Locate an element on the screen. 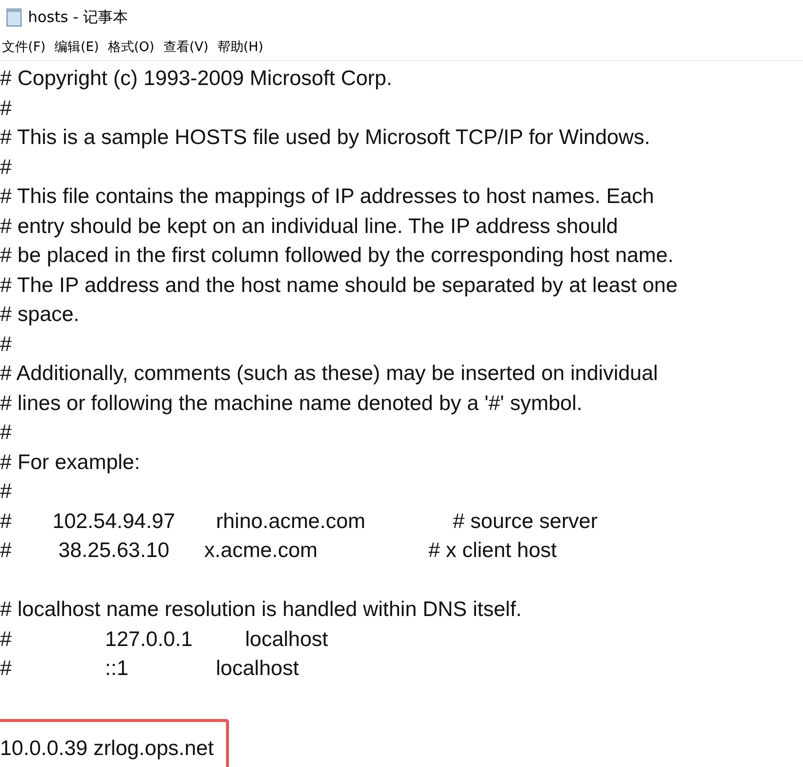 The height and width of the screenshot is (767, 803). text-line: # This file contains the mappings of IP addresses to host names. Each is located at coordinates (328, 197).